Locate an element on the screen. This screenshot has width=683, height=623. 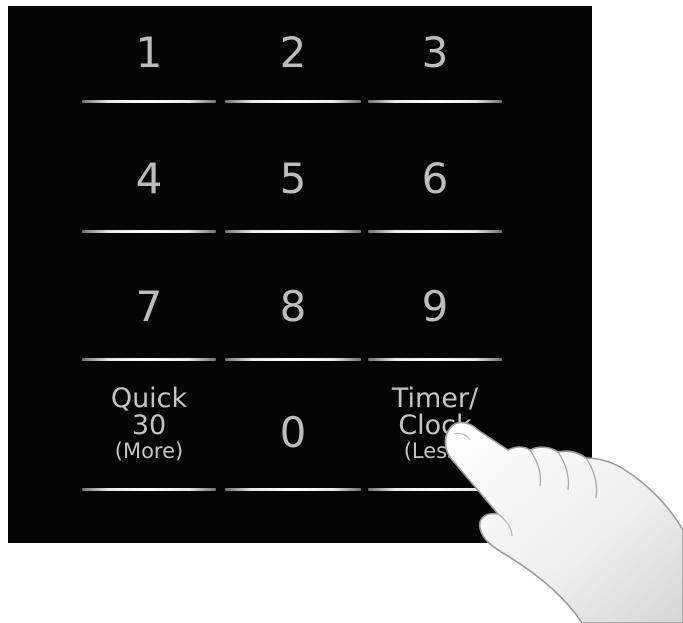
key-8-label: 8 is located at coordinates (293, 306).